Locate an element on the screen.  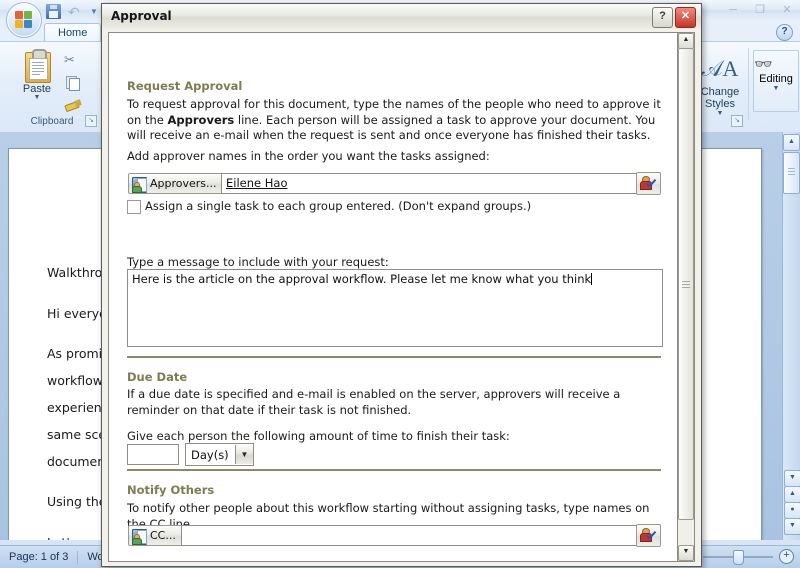
doc-line-1: Hi everyo is located at coordinates (77, 313).